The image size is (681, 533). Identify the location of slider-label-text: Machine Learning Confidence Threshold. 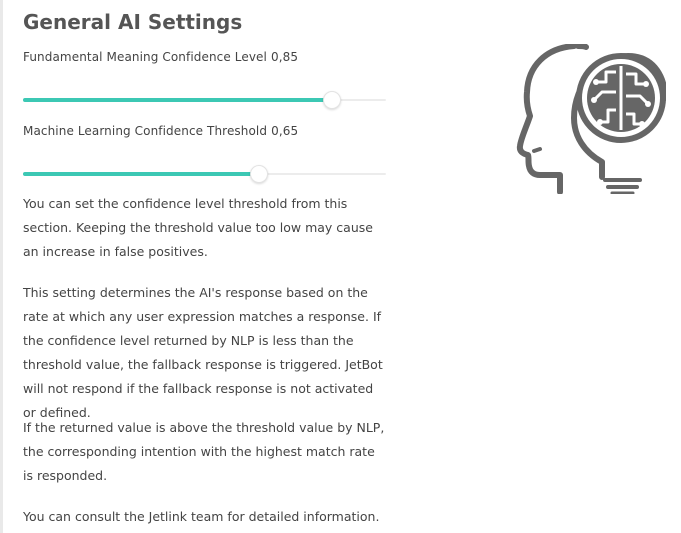
(145, 131).